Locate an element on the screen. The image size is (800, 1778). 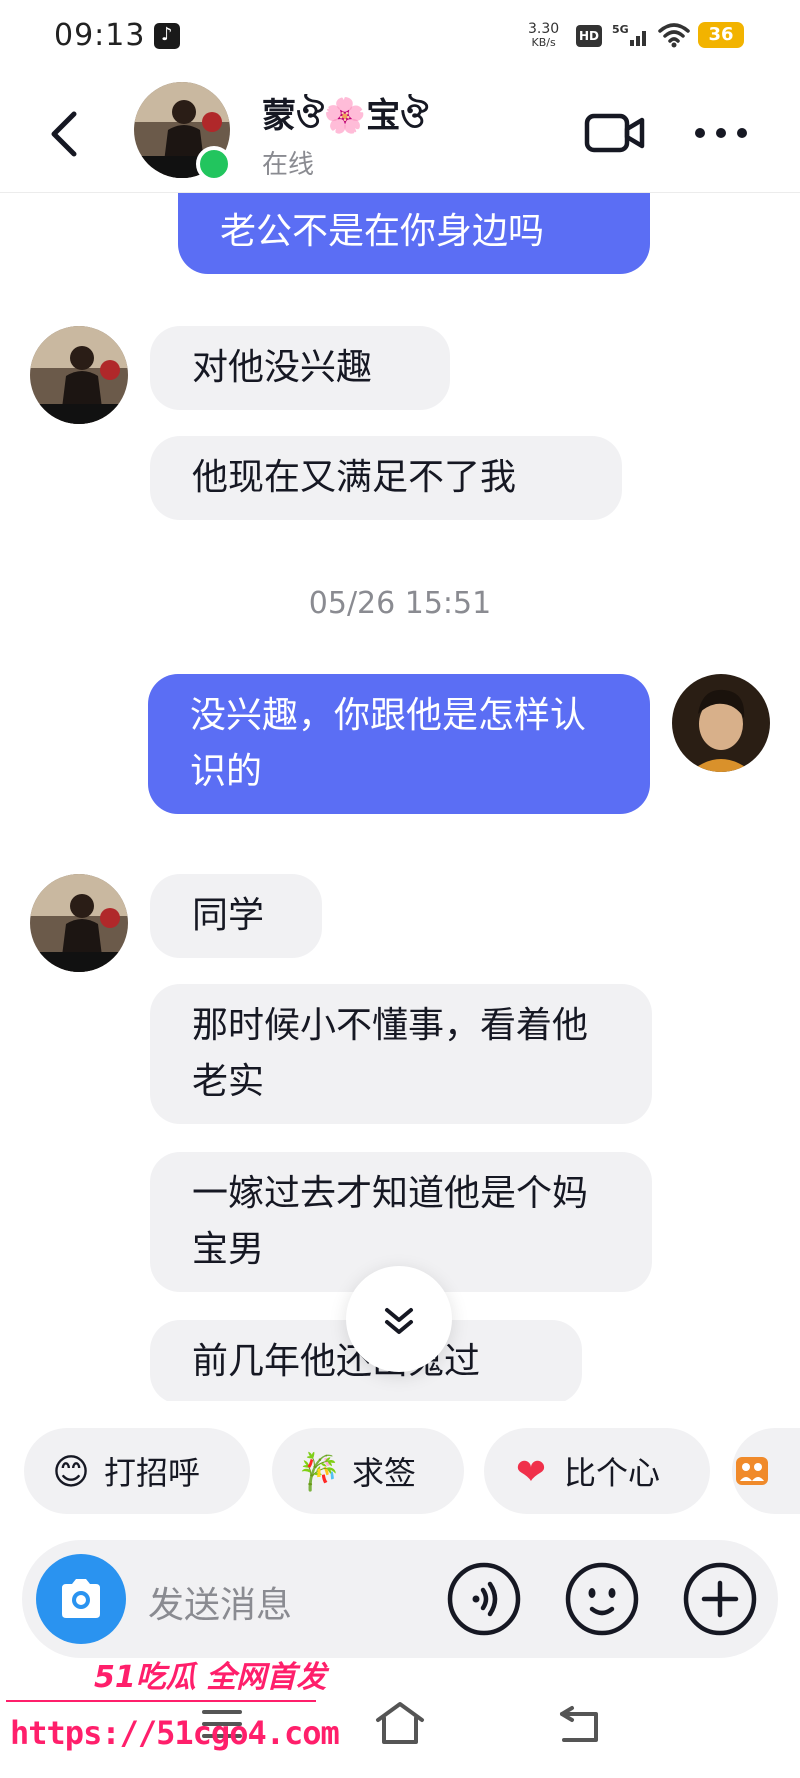
wifi-icon is located at coordinates (674, 35).